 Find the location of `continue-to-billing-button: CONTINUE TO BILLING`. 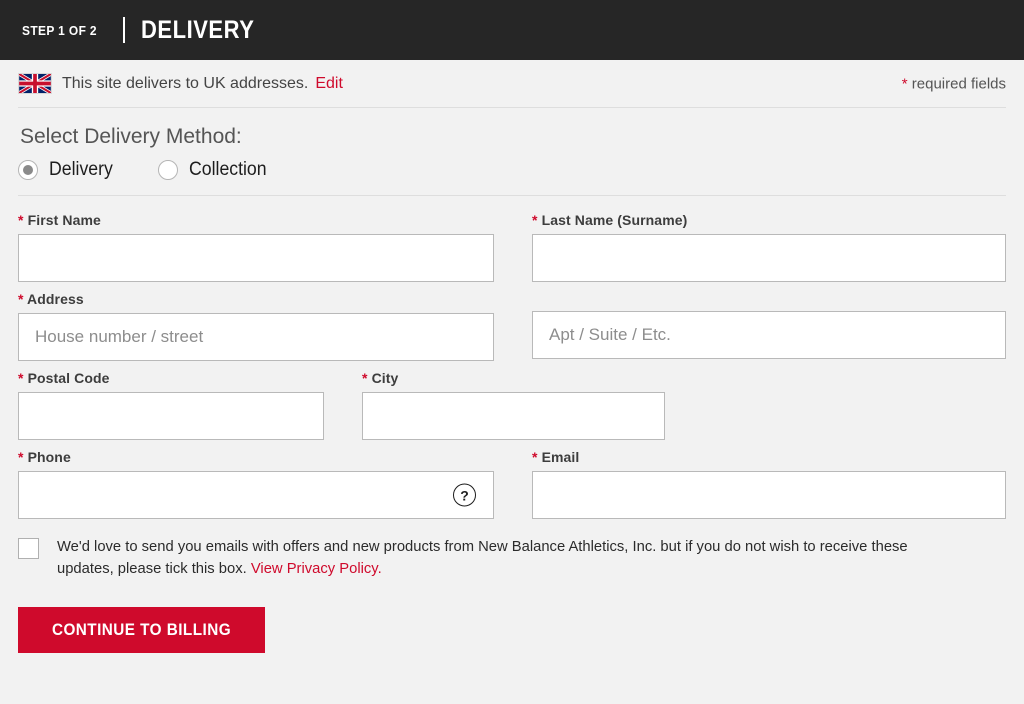

continue-to-billing-button: CONTINUE TO BILLING is located at coordinates (142, 630).